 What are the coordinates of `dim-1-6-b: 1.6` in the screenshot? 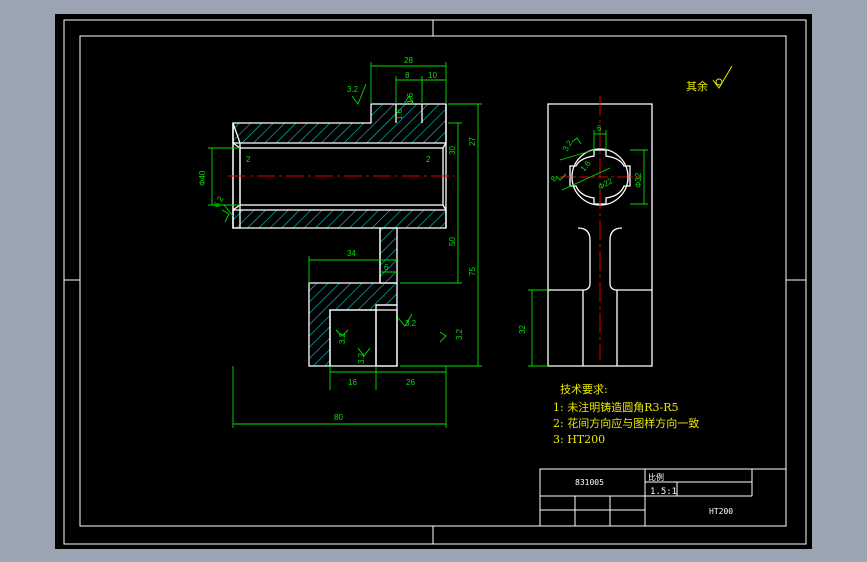 It's located at (410, 98).